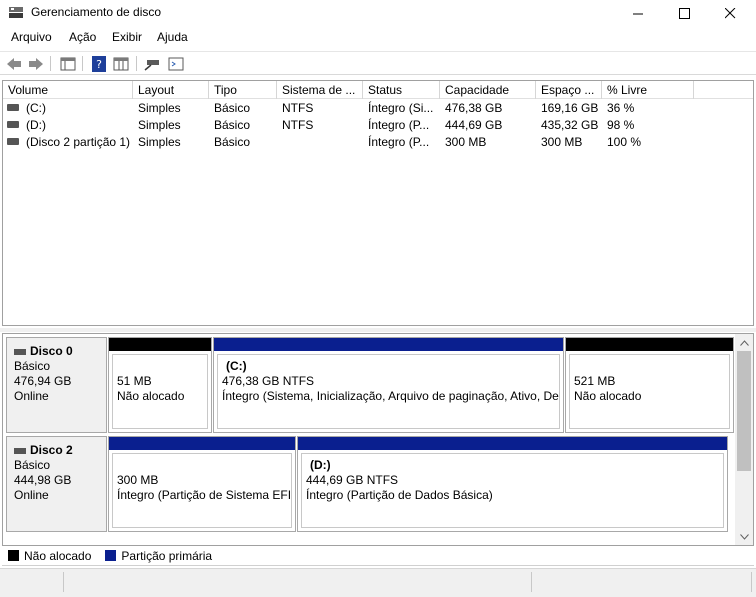 The height and width of the screenshot is (597, 756). Describe the element at coordinates (378, 556) in the screenshot. I see `legend: Não alocado Partição primária` at that location.